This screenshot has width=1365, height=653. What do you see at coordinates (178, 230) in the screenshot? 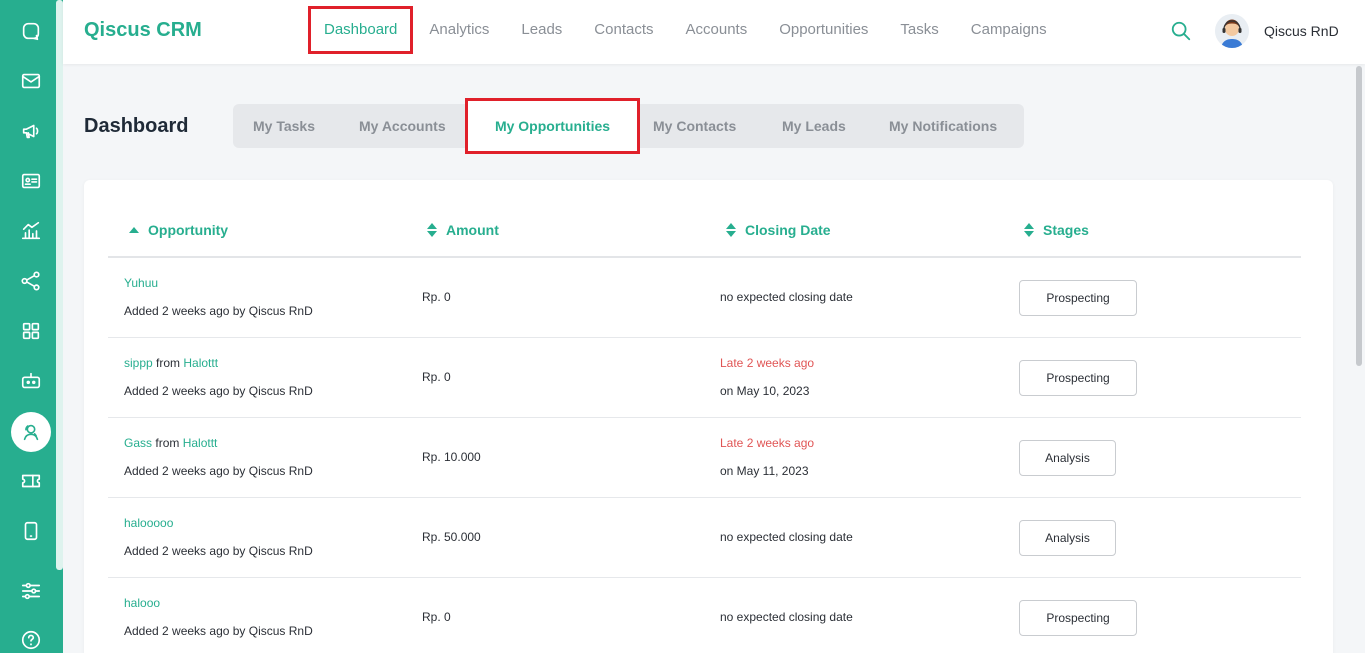
I see `col-opportunity: Opportunity` at bounding box center [178, 230].